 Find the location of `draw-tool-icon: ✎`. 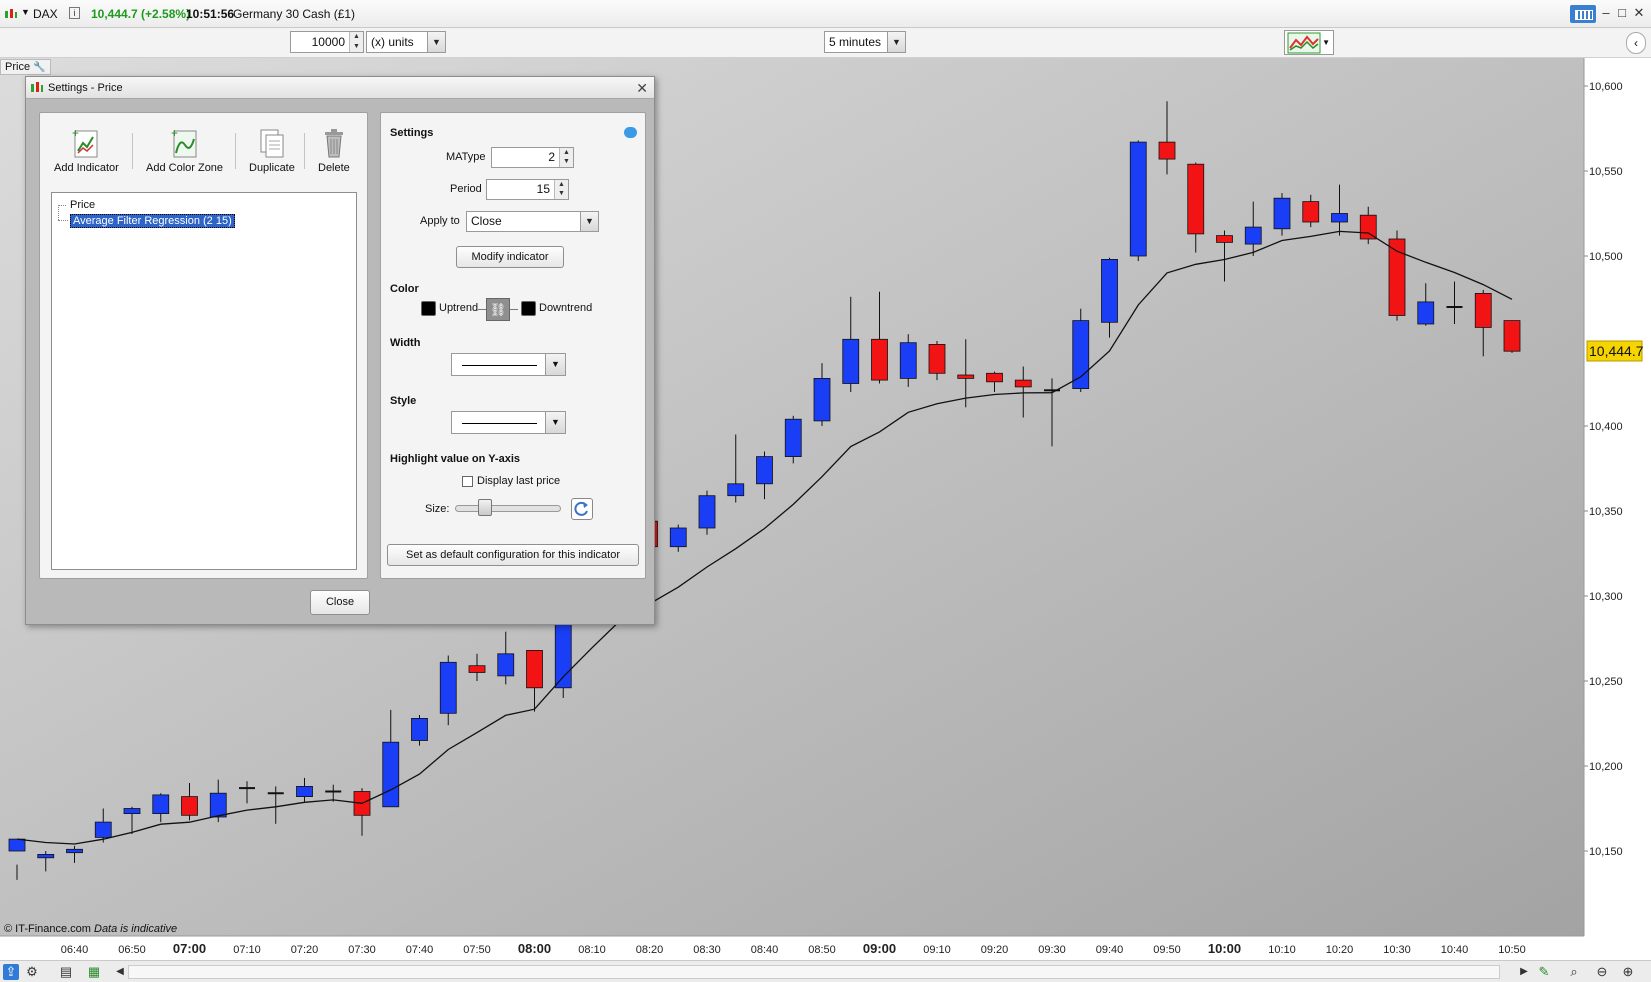

draw-tool-icon: ✎ is located at coordinates (1544, 972).